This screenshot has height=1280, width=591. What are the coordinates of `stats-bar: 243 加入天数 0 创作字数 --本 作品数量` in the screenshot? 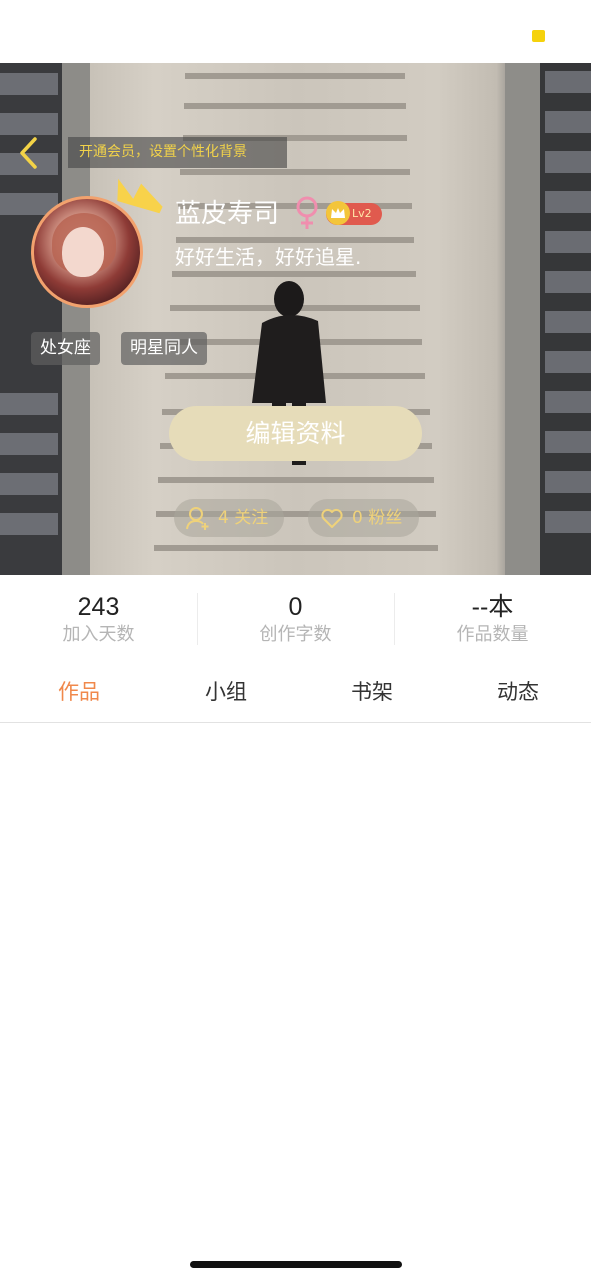 It's located at (295, 615).